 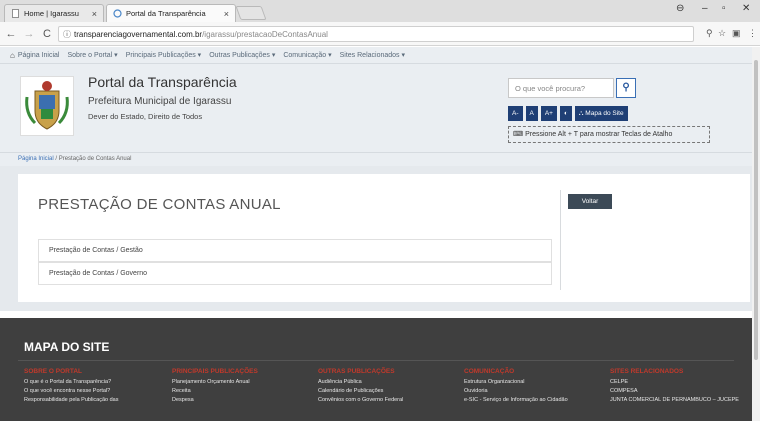 I want to click on nav-item-other-publications: Outras Publicações ▾, so click(x=242, y=55).